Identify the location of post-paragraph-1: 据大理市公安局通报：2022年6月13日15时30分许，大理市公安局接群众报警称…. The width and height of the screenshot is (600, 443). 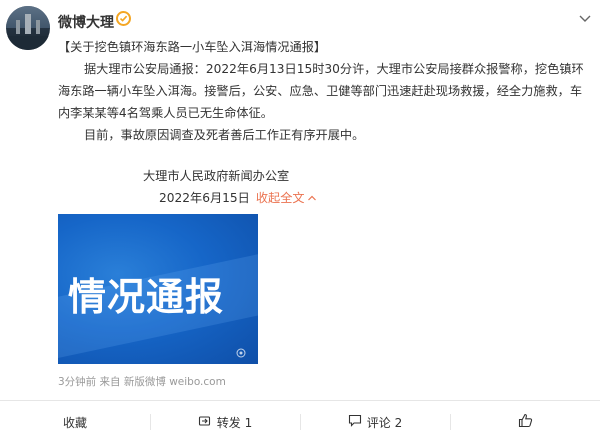
(321, 91).